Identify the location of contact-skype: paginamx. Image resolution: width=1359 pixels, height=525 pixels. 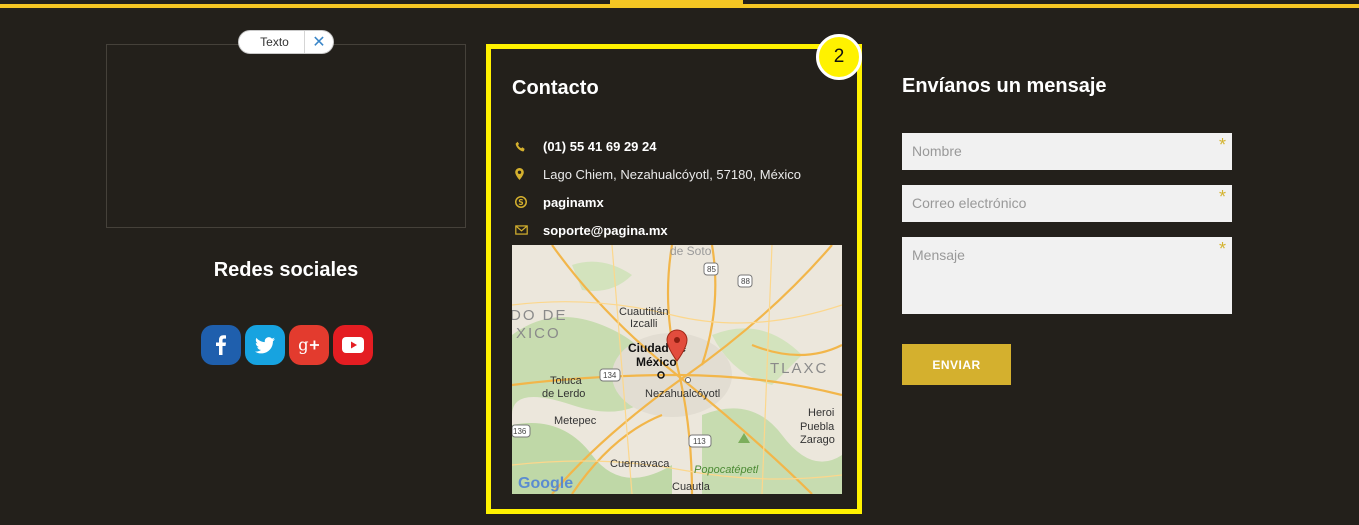
(573, 202).